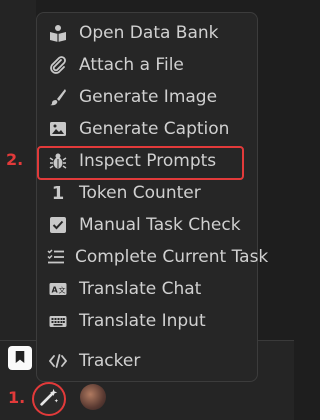 This screenshot has width=320, height=420. I want to click on svg-text: A, so click(55, 290).